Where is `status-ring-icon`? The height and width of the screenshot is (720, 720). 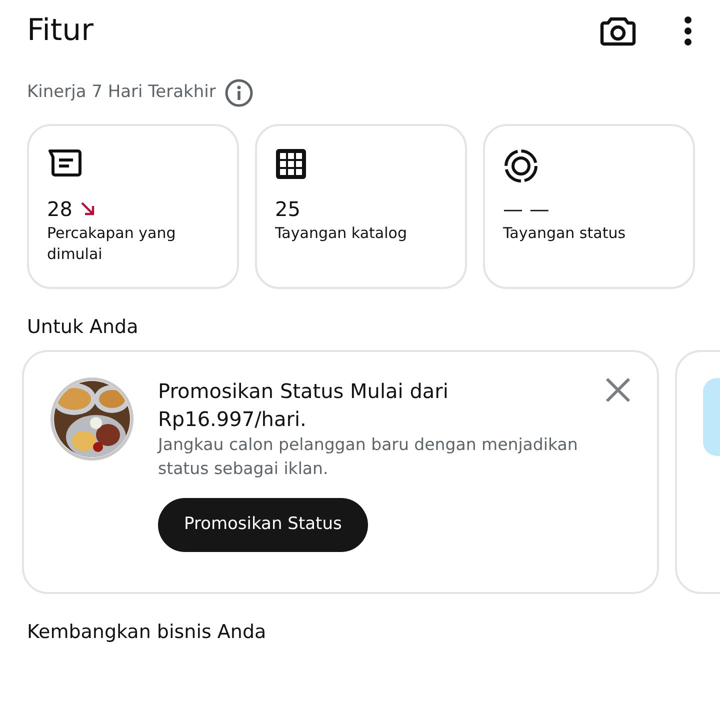
status-ring-icon is located at coordinates (521, 166).